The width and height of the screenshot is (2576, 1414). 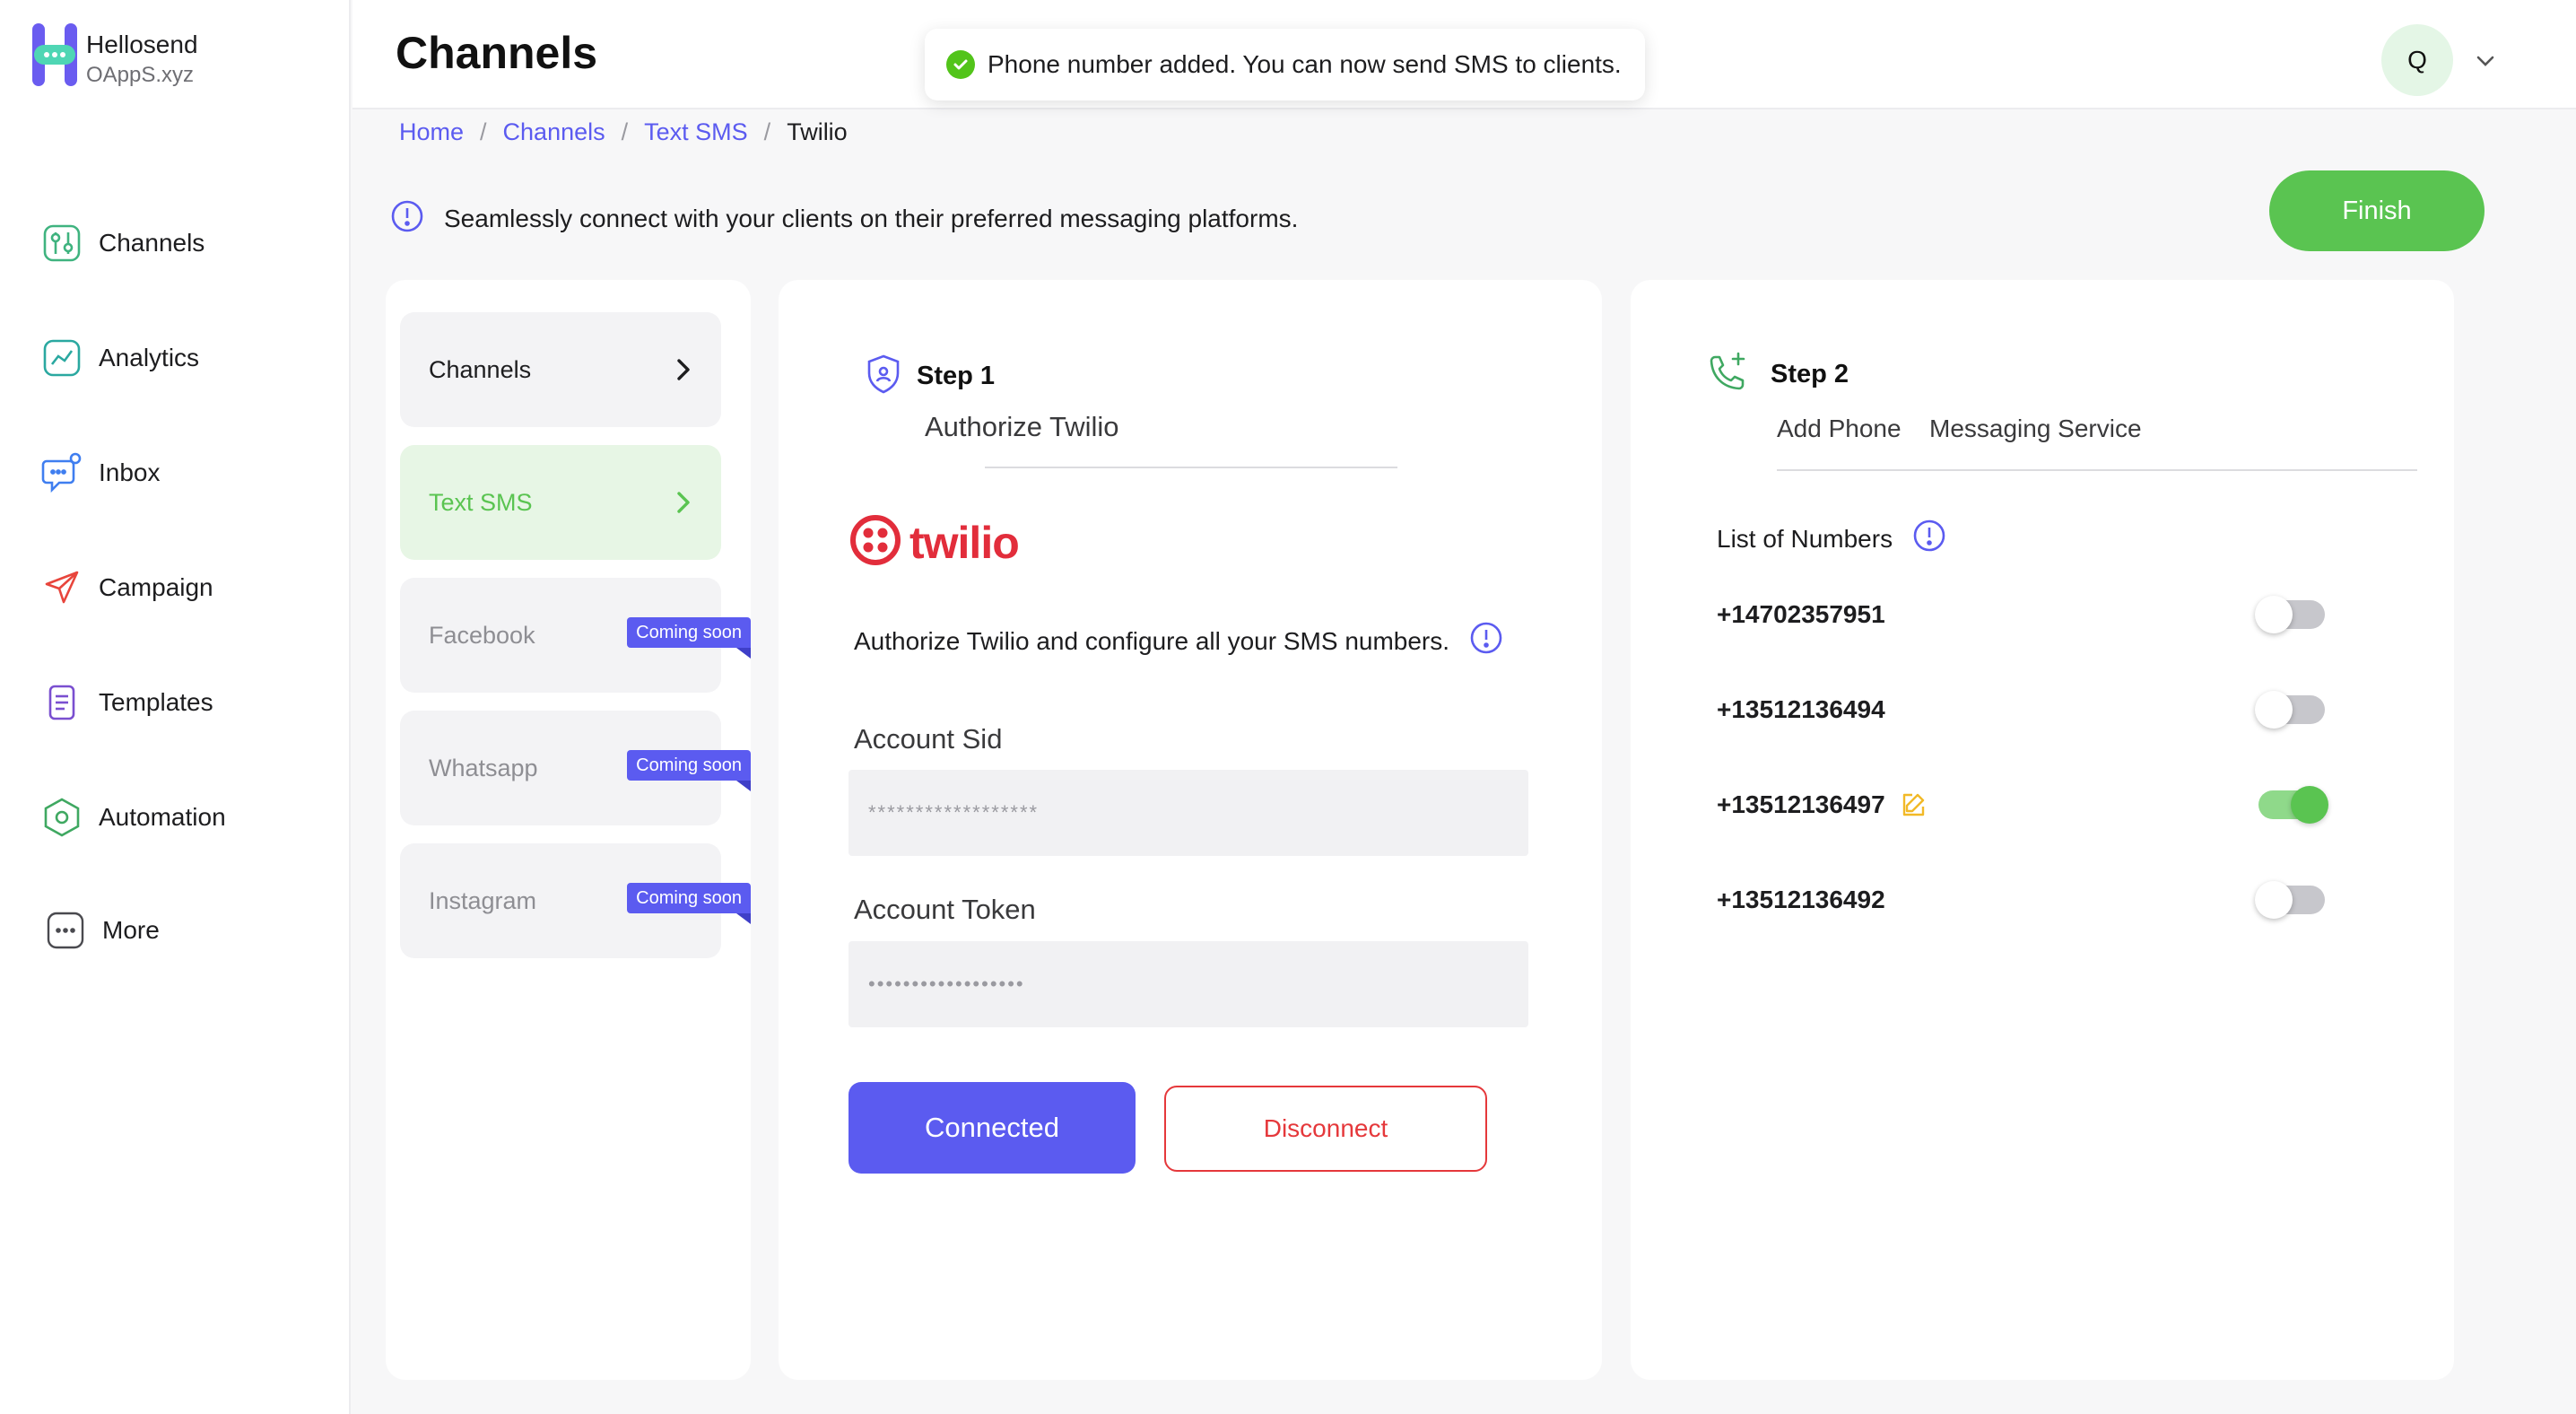 What do you see at coordinates (1801, 804) in the screenshot?
I see `phone-number: +13512136497` at bounding box center [1801, 804].